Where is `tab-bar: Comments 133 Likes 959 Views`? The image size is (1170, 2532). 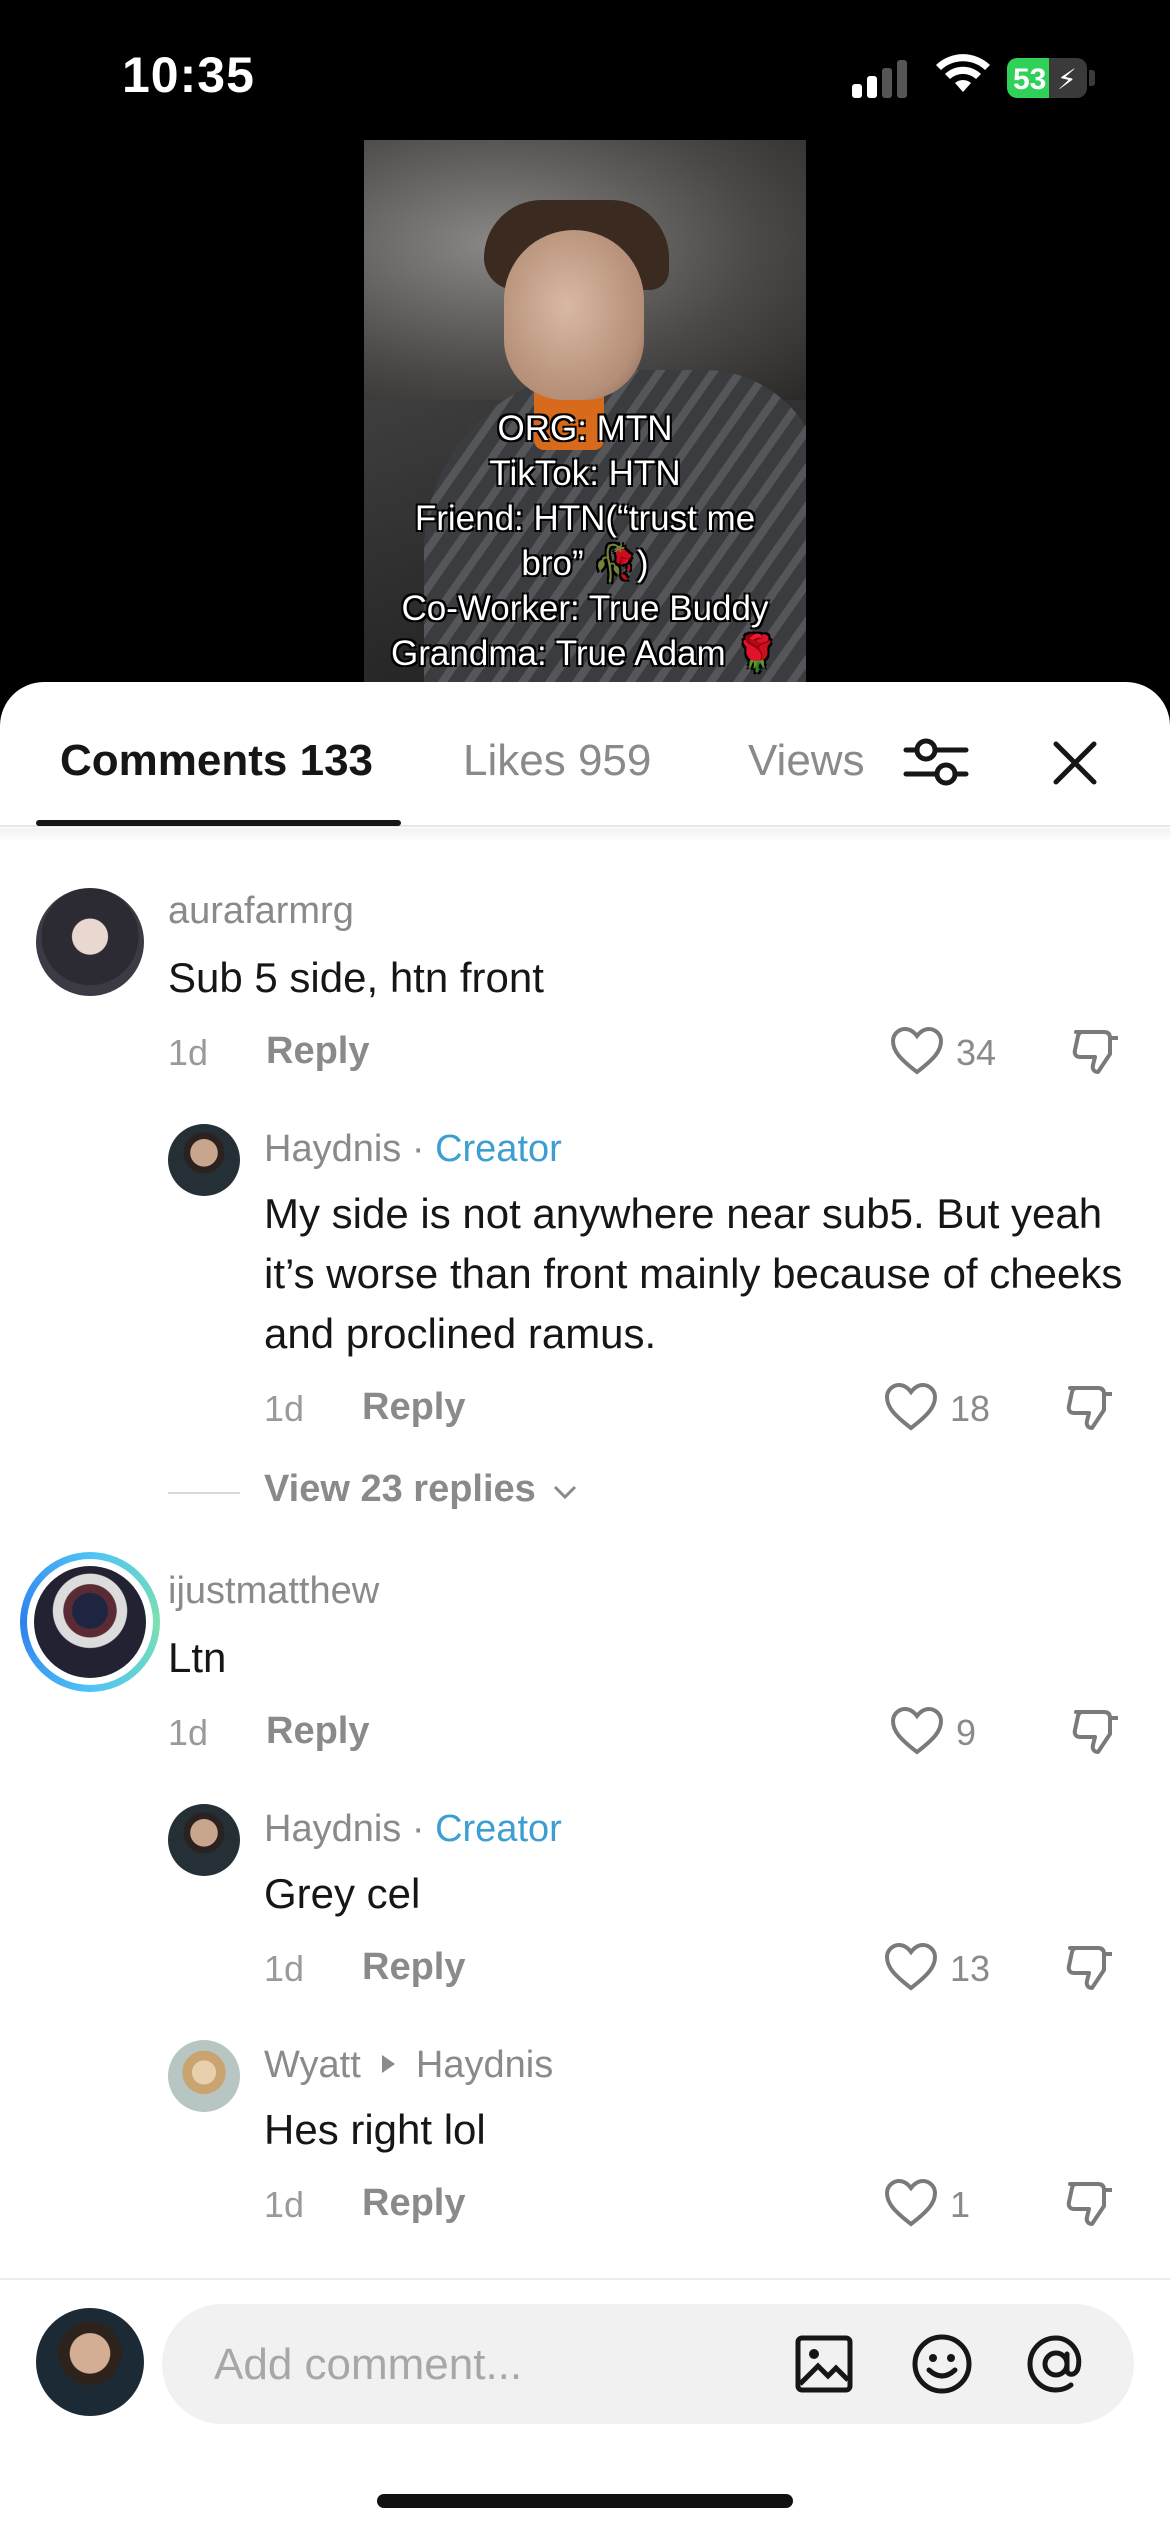
tab-bar: Comments 133 Likes 959 Views is located at coordinates (585, 754).